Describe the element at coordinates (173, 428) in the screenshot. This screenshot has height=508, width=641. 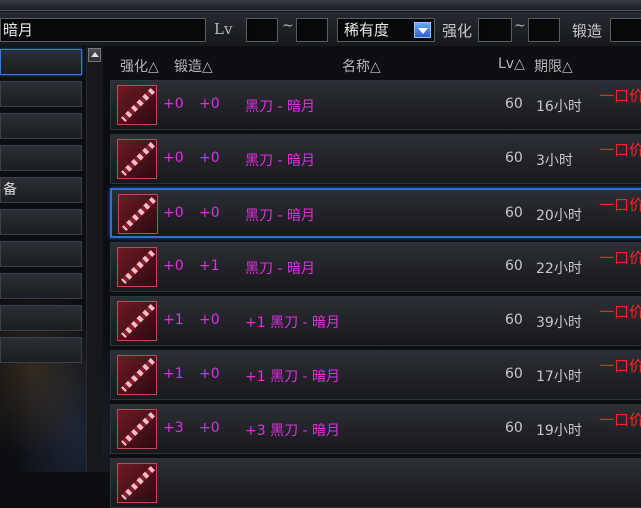
I see `row-qianghua: +3` at that location.